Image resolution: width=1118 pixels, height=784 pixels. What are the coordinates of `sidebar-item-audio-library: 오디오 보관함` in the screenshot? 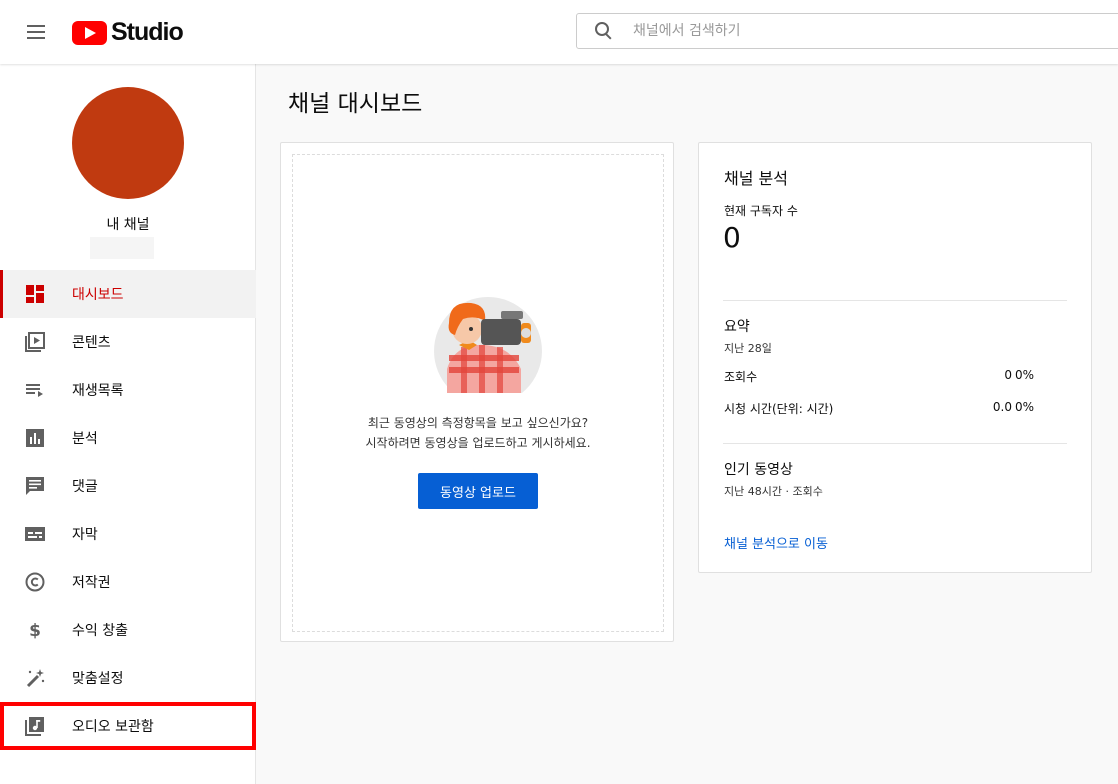 It's located at (128, 726).